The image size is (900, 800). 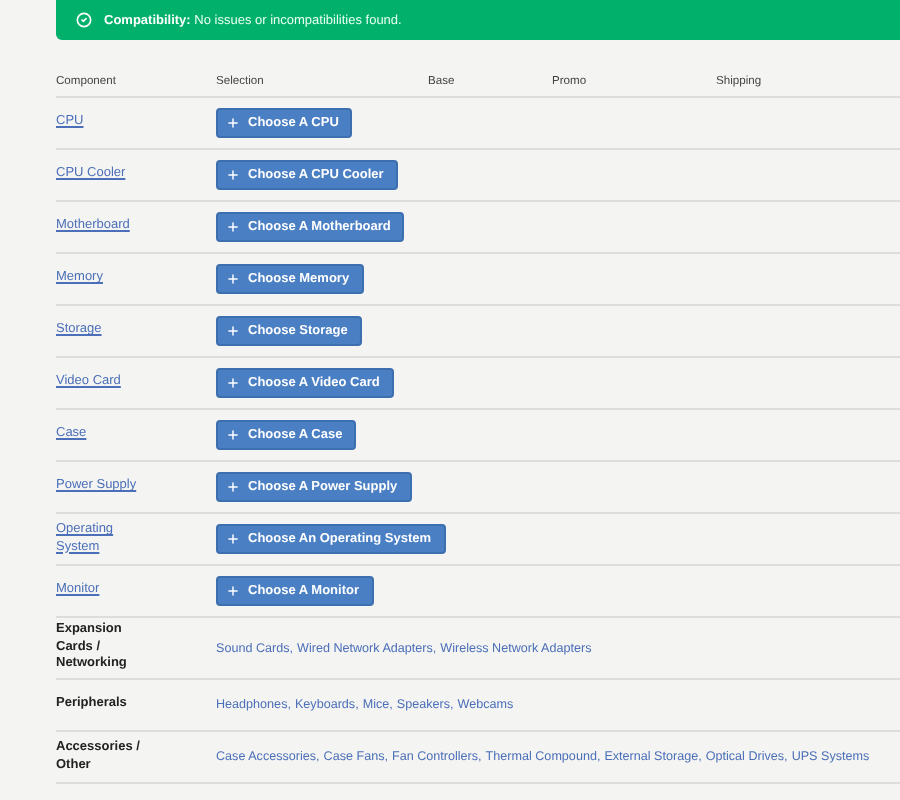 I want to click on check-circle-icon, so click(x=84, y=20).